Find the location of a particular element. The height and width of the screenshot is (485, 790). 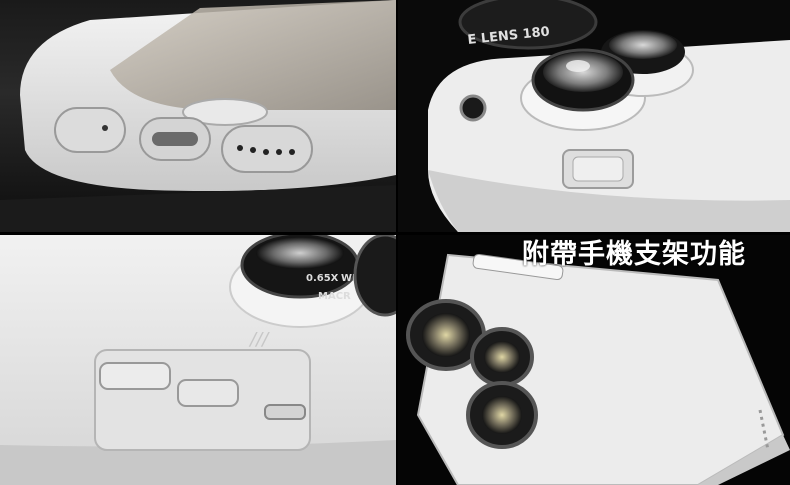

volume-down-button is located at coordinates (208, 393).